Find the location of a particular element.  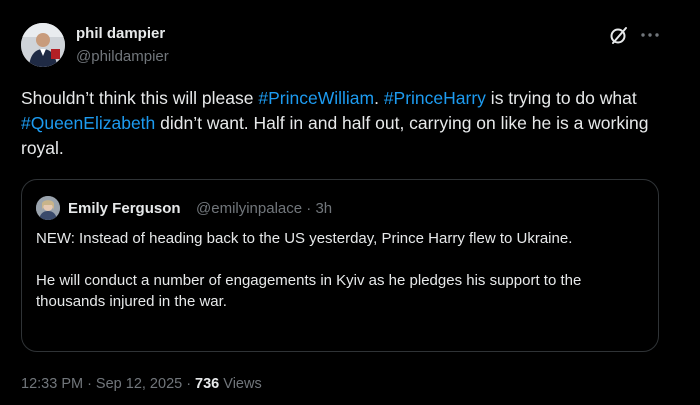

views-label: Views is located at coordinates (242, 384).